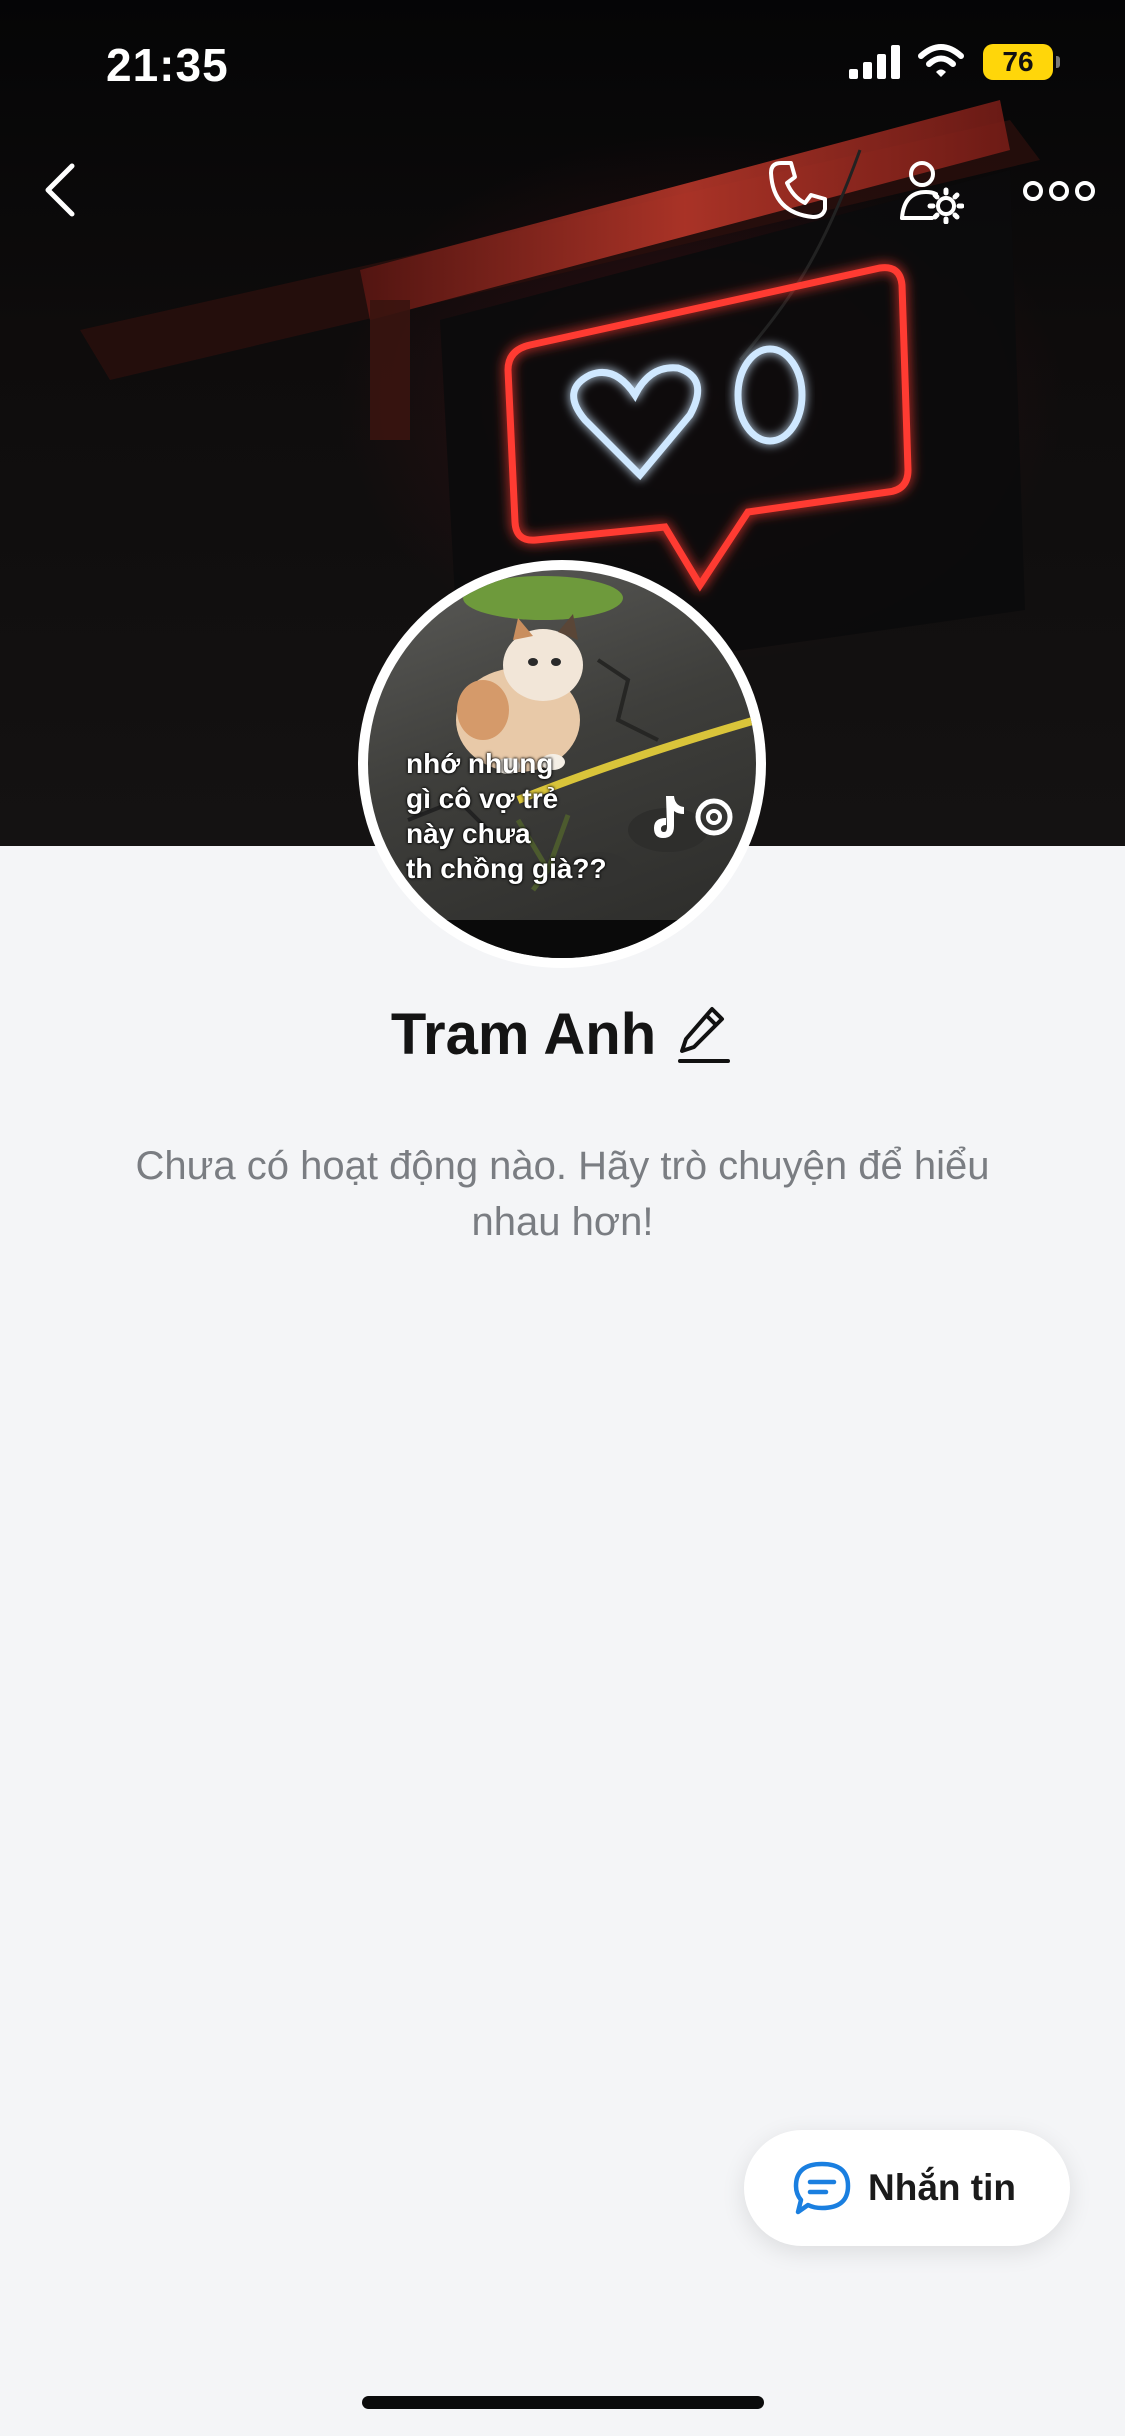  I want to click on home-indicator, so click(563, 2402).